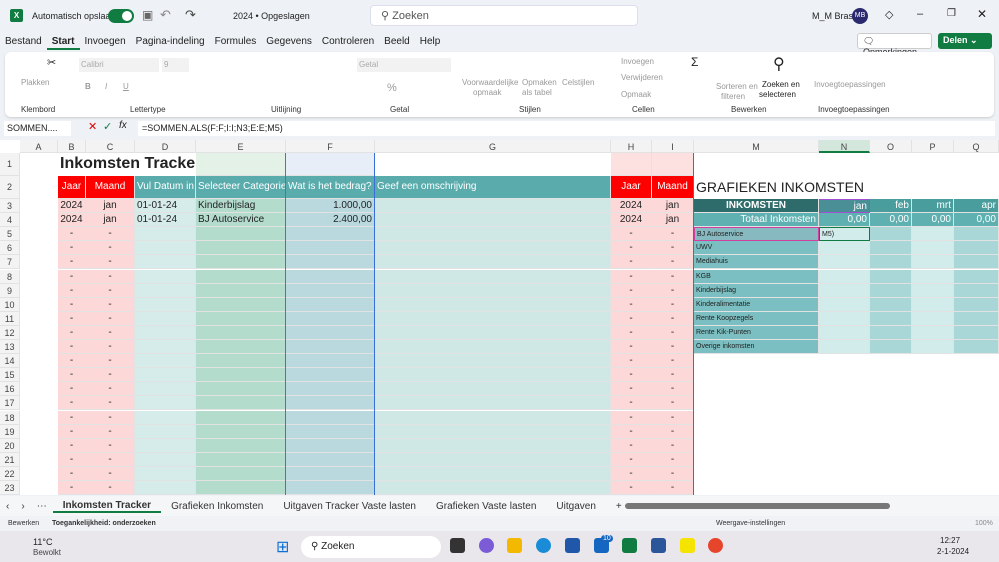 The height and width of the screenshot is (562, 999). I want to click on column-header: C, so click(110, 146).